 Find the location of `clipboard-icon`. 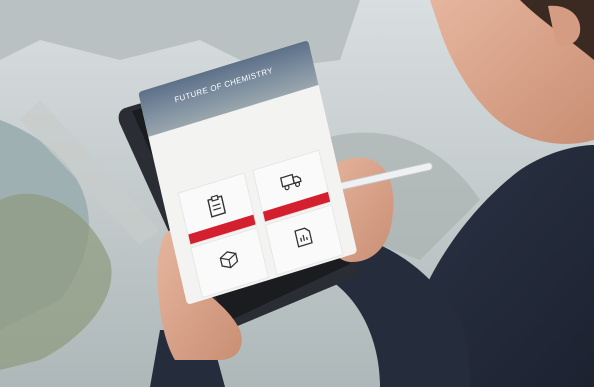

clipboard-icon is located at coordinates (217, 206).